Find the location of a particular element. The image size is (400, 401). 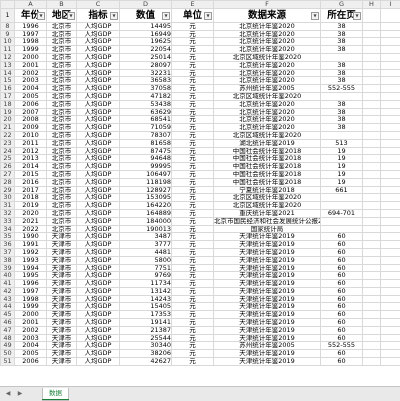

column-header: A is located at coordinates (31, 5).